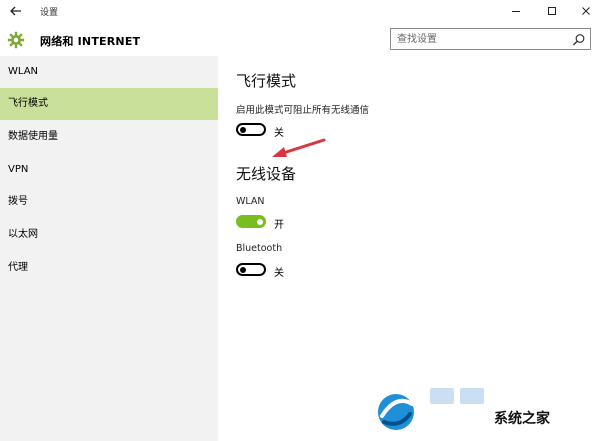 The width and height of the screenshot is (600, 441). Describe the element at coordinates (109, 235) in the screenshot. I see `sidebar-item-ethernet: 以太网` at that location.